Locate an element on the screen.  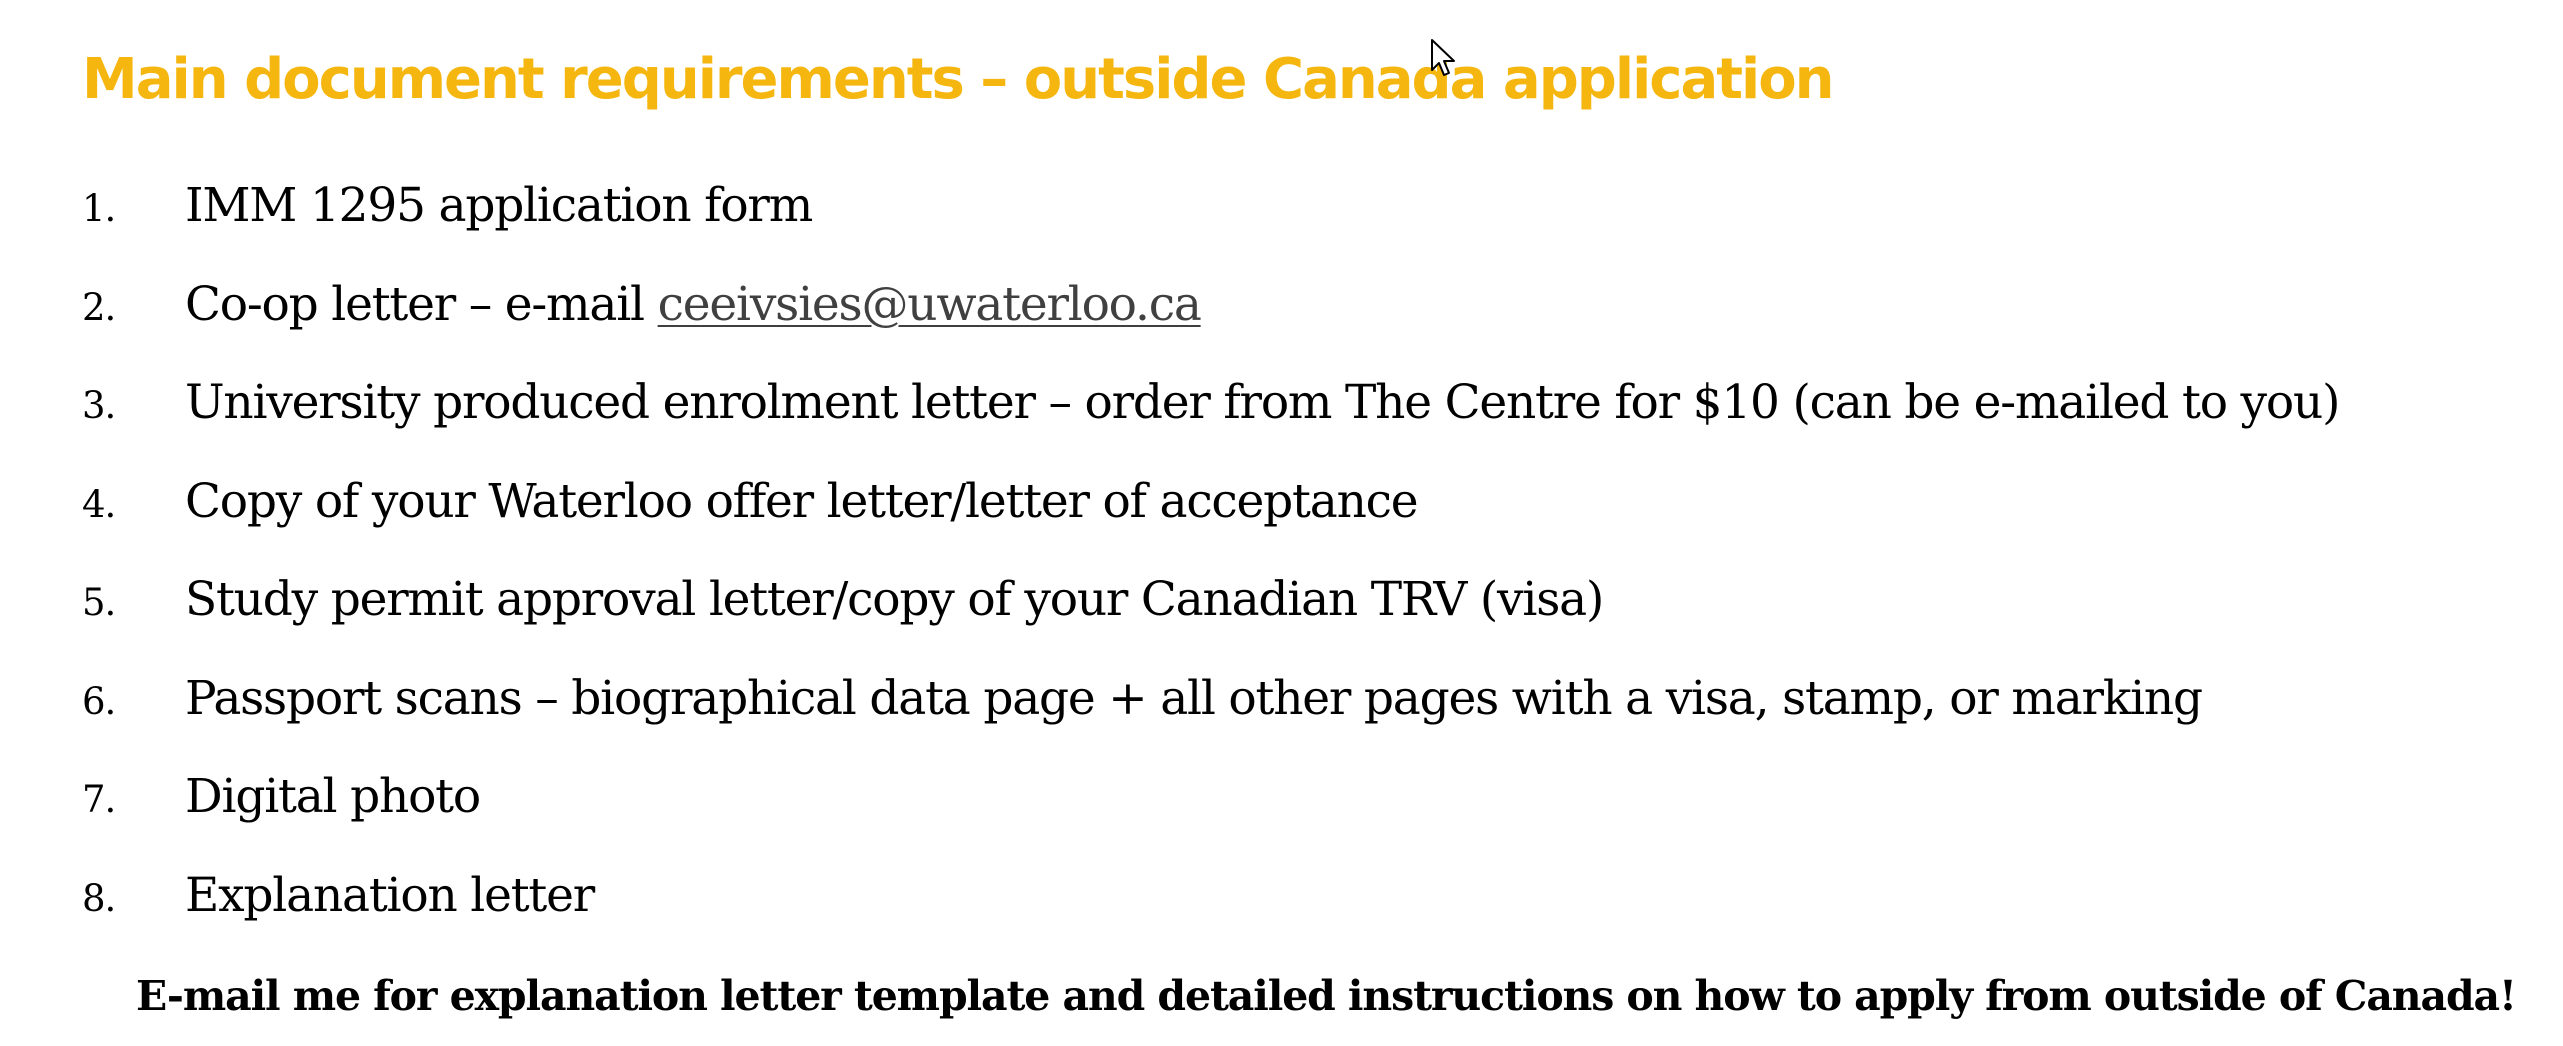
list-item-number: 3. is located at coordinates (99, 405).